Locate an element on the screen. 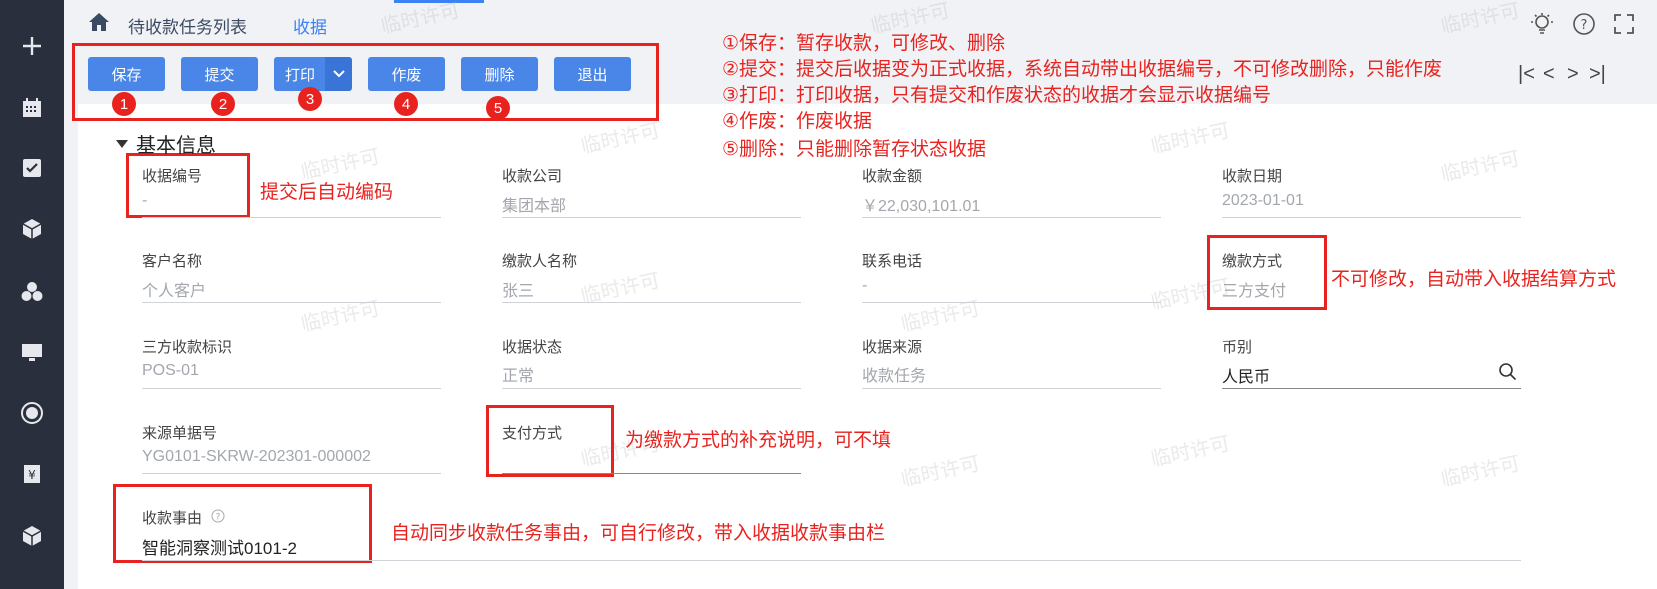  annotation-payment-method: 不可修改，自动带入收据结算方式 is located at coordinates (1474, 279).